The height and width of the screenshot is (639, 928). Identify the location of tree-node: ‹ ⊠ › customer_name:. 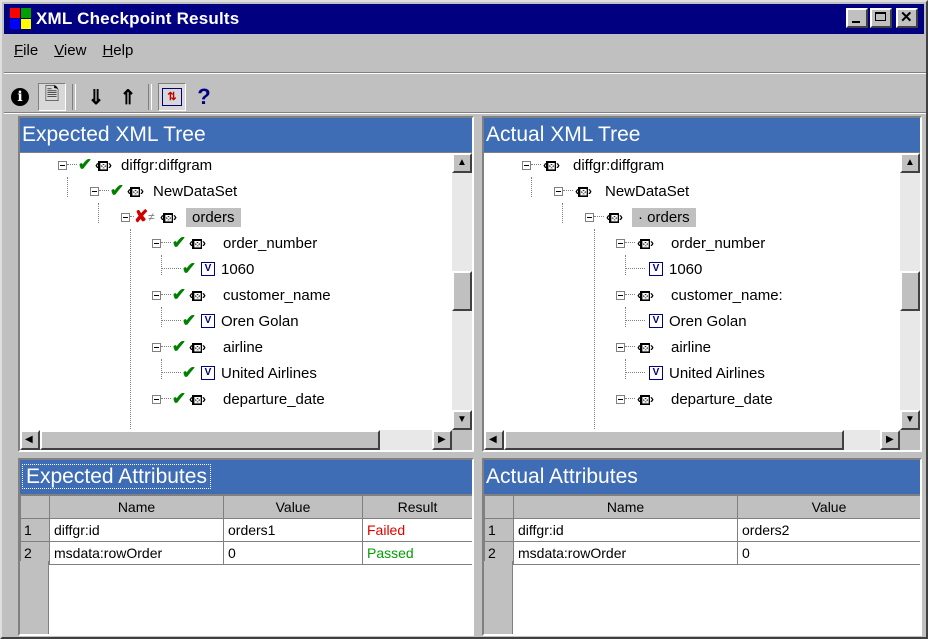
(699, 295).